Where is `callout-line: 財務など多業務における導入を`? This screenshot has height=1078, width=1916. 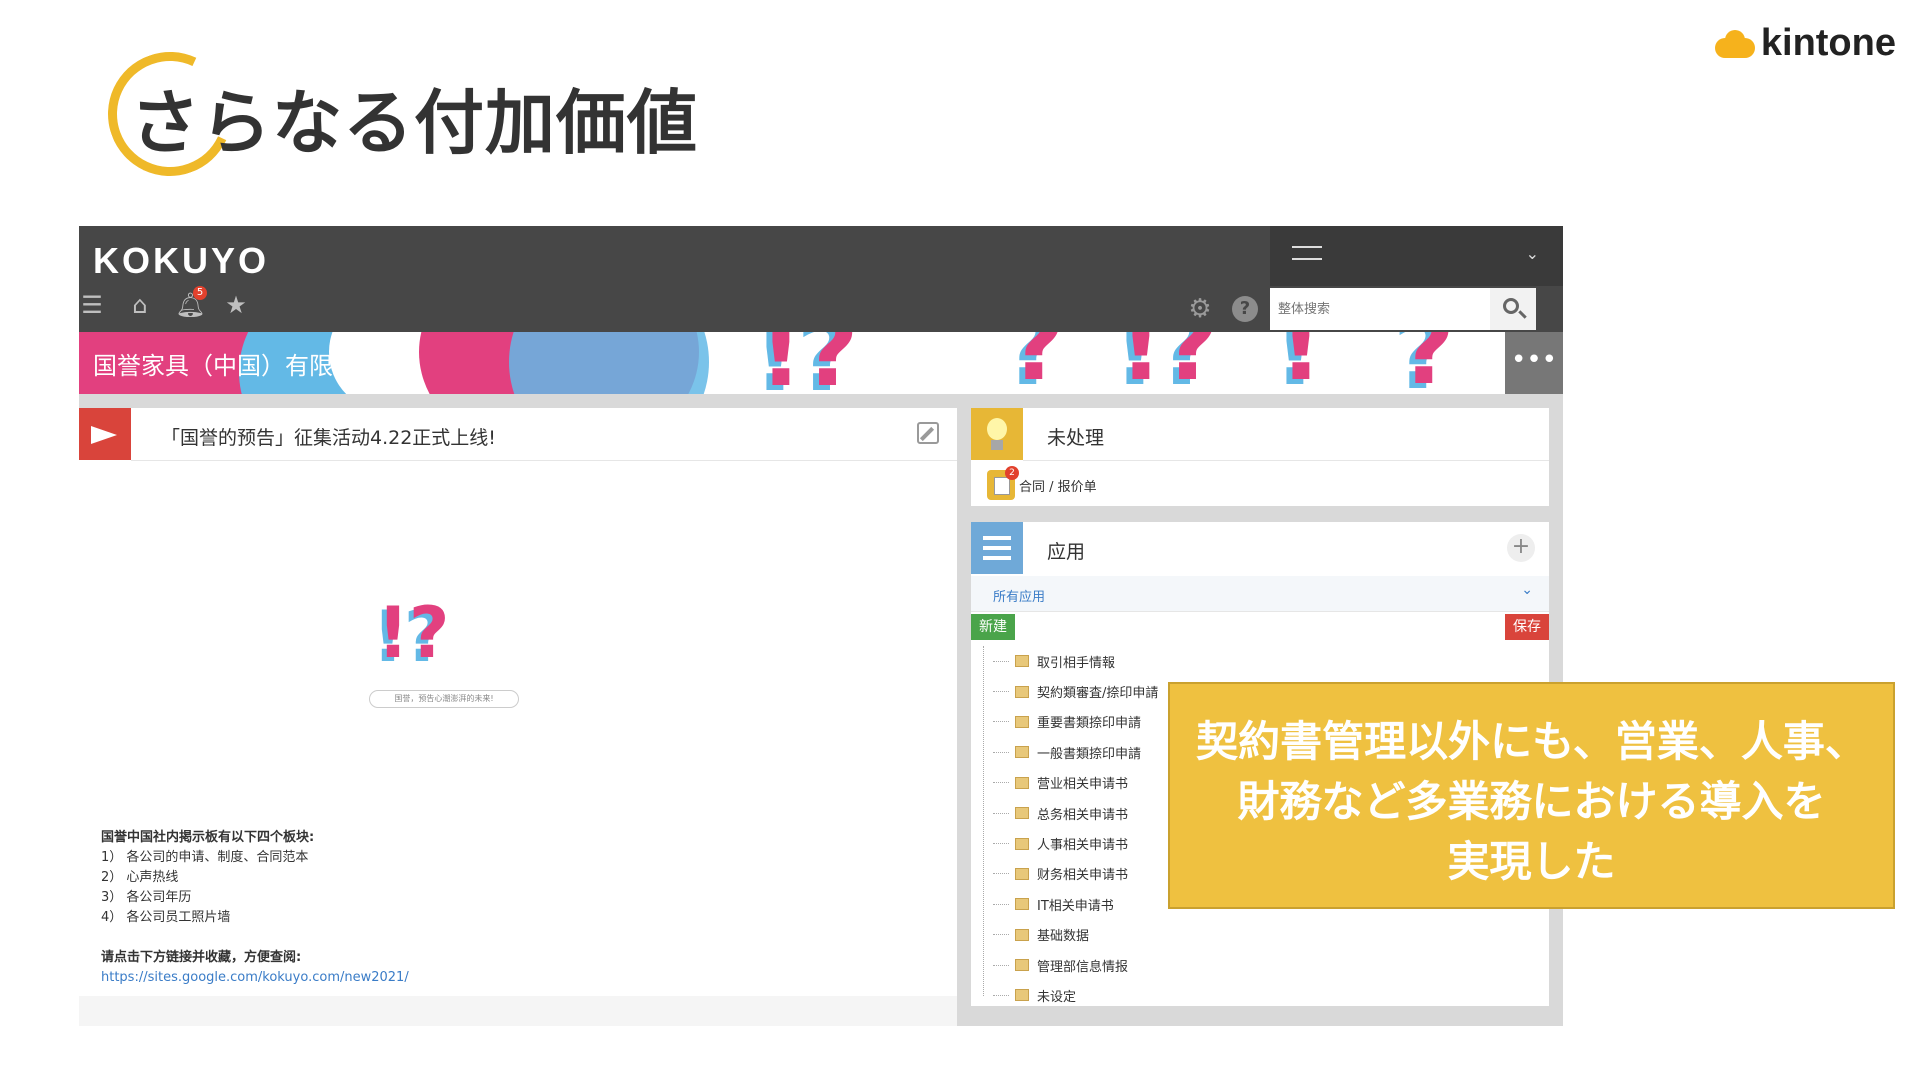
callout-line: 財務など多業務における導入を is located at coordinates (1531, 801).